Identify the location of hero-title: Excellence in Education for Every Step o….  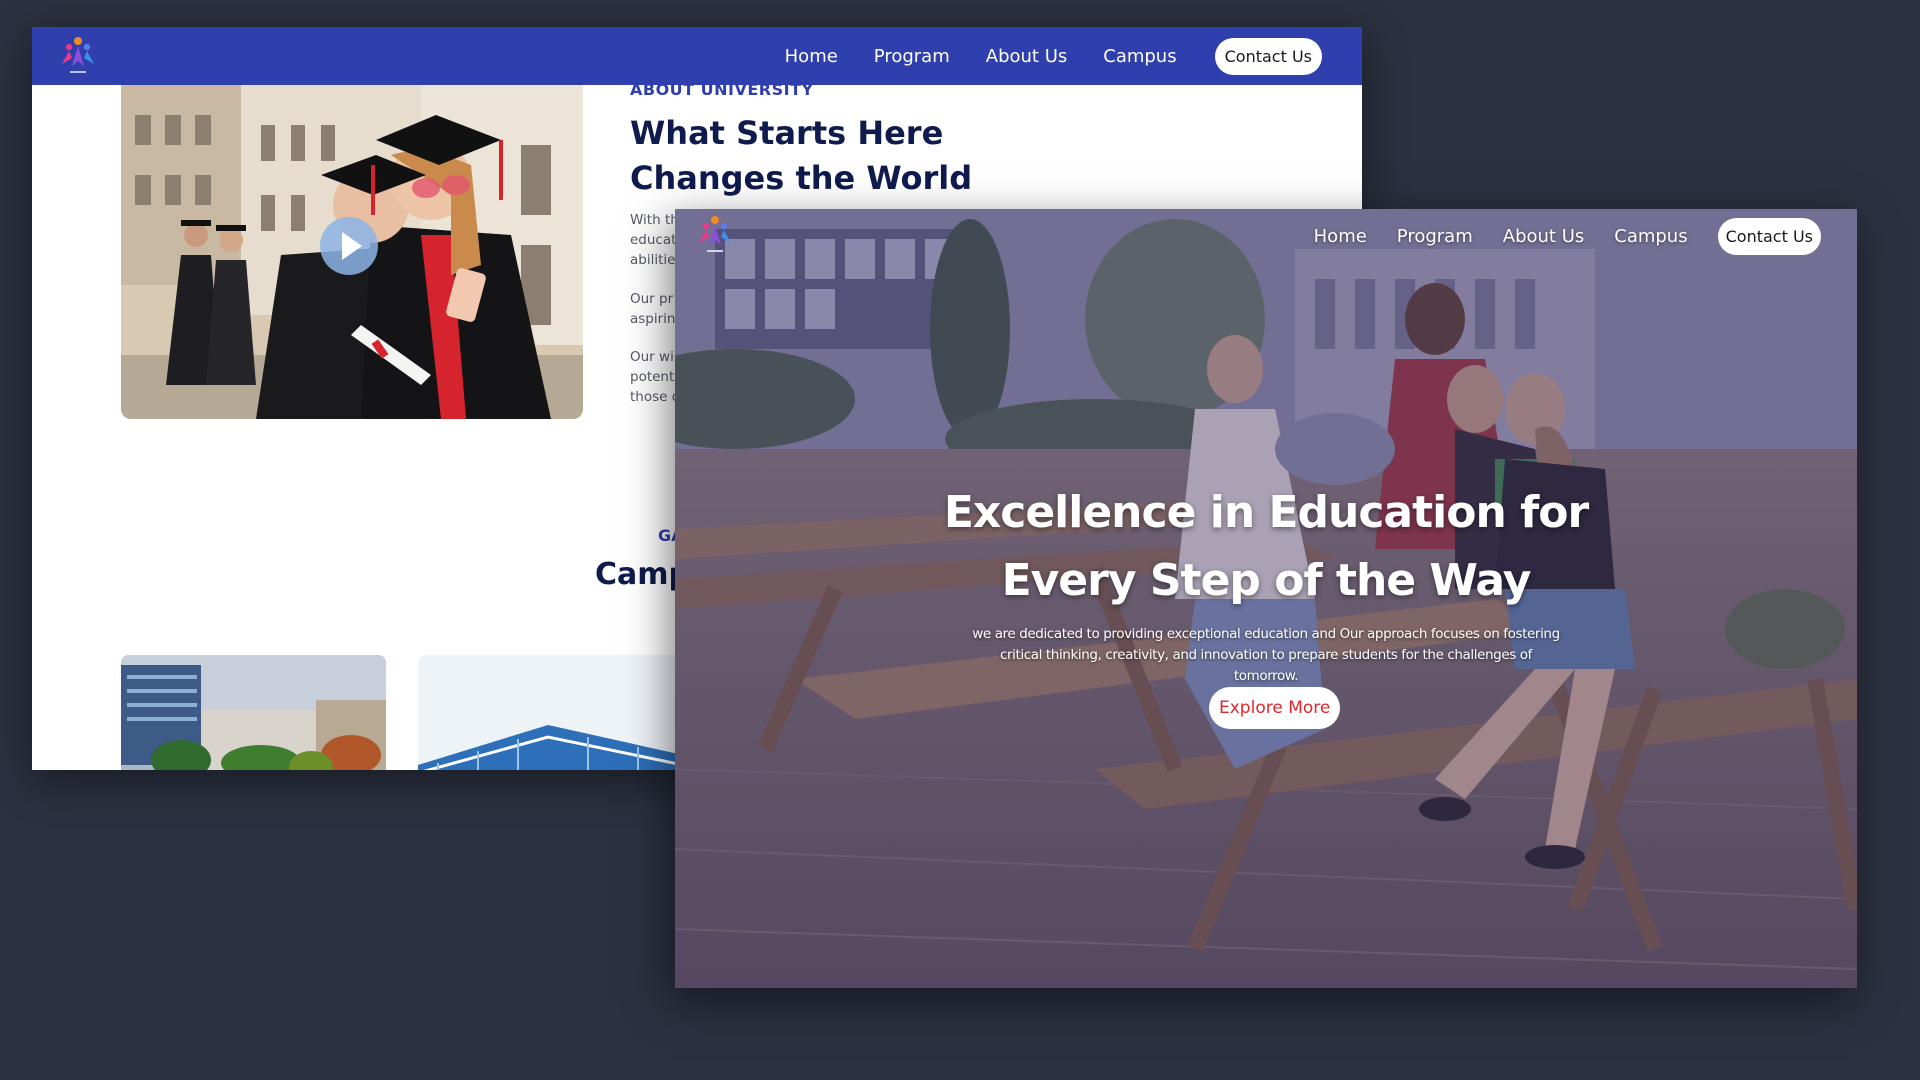
(1266, 546).